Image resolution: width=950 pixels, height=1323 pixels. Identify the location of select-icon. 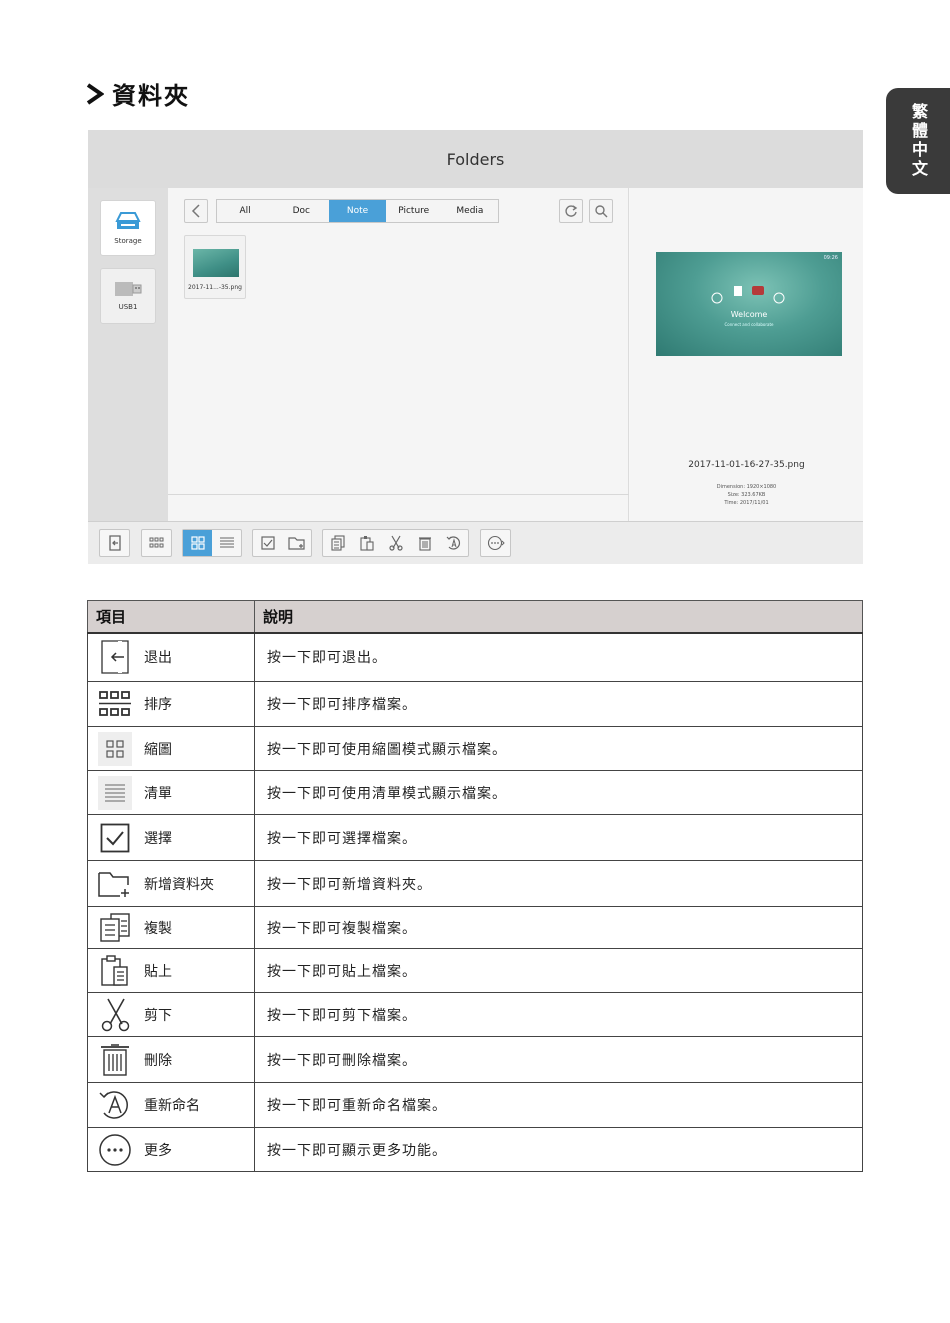
(267, 543).